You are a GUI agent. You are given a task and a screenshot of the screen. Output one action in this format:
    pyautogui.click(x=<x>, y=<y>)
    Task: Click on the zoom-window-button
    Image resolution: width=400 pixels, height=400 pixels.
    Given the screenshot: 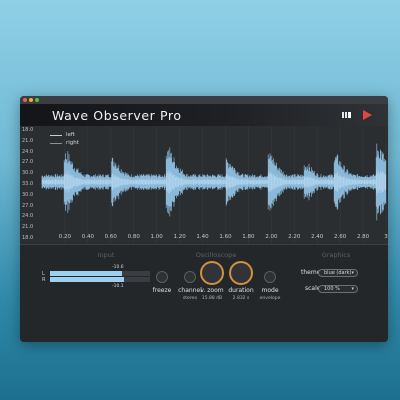 What is the action you would take?
    pyautogui.click(x=37, y=100)
    